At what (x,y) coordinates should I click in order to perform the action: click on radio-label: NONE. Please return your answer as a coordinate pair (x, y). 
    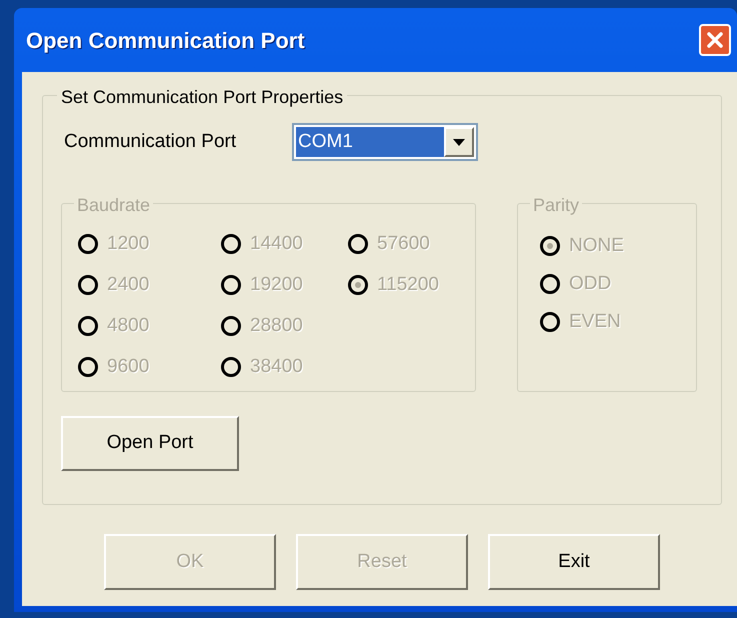
    Looking at the image, I should click on (596, 246).